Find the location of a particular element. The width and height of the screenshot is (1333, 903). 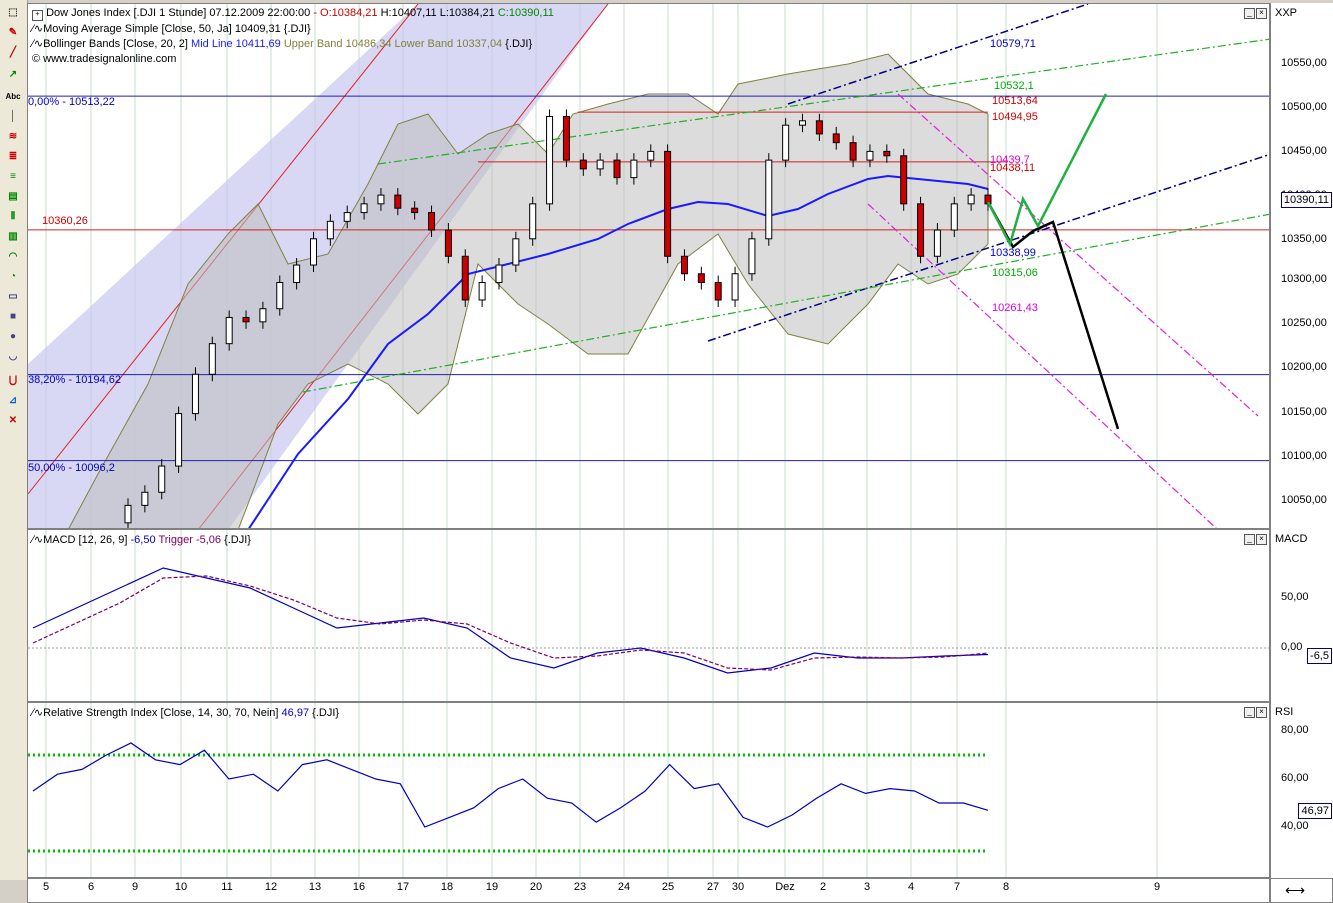

arrow-tool-icon: ↗ is located at coordinates (13, 74).